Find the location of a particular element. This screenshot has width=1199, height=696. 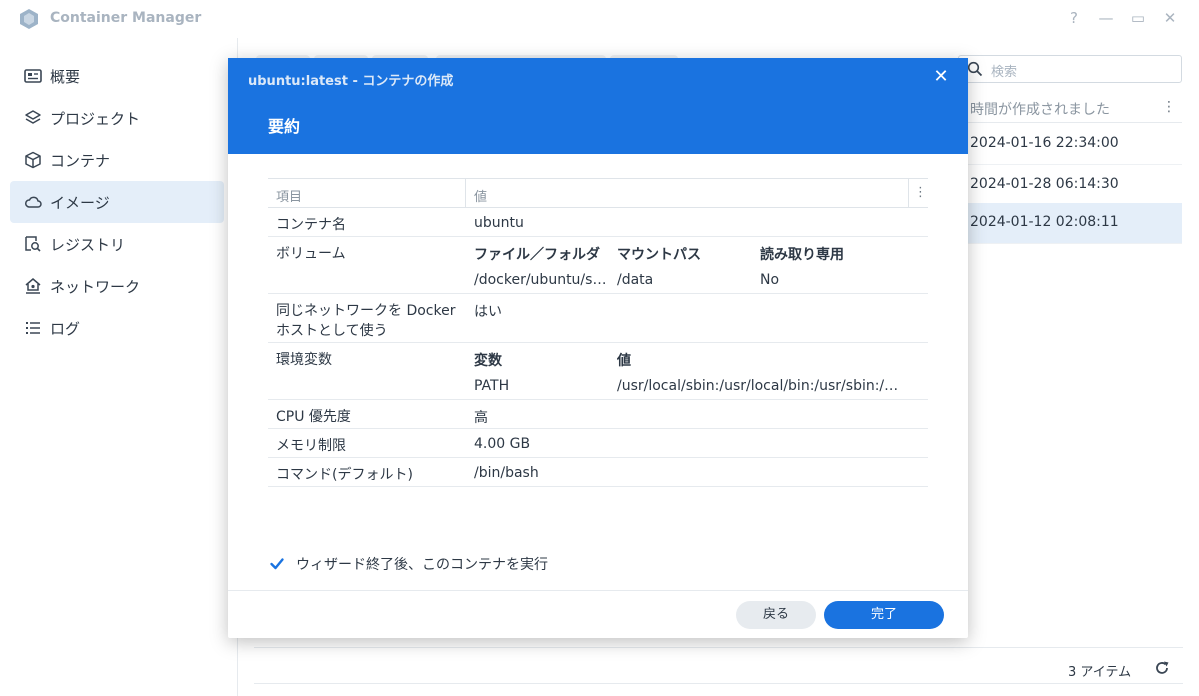

env-variable: PATH is located at coordinates (492, 386).